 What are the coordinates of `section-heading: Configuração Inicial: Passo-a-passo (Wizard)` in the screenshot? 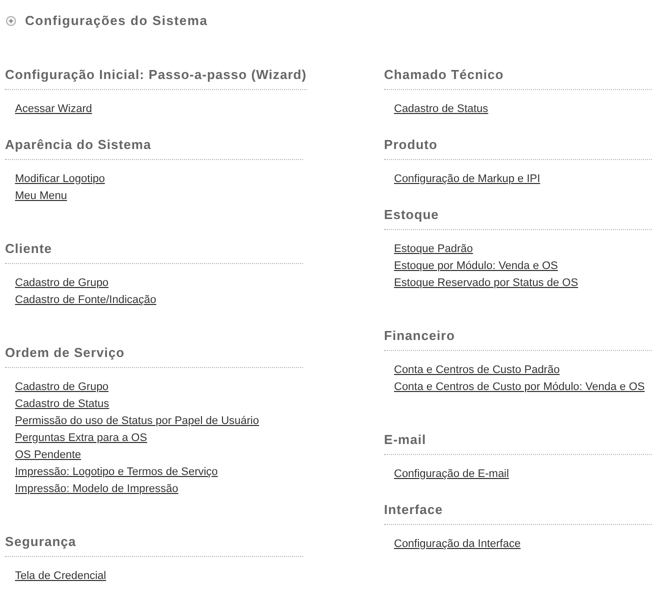 It's located at (156, 78).